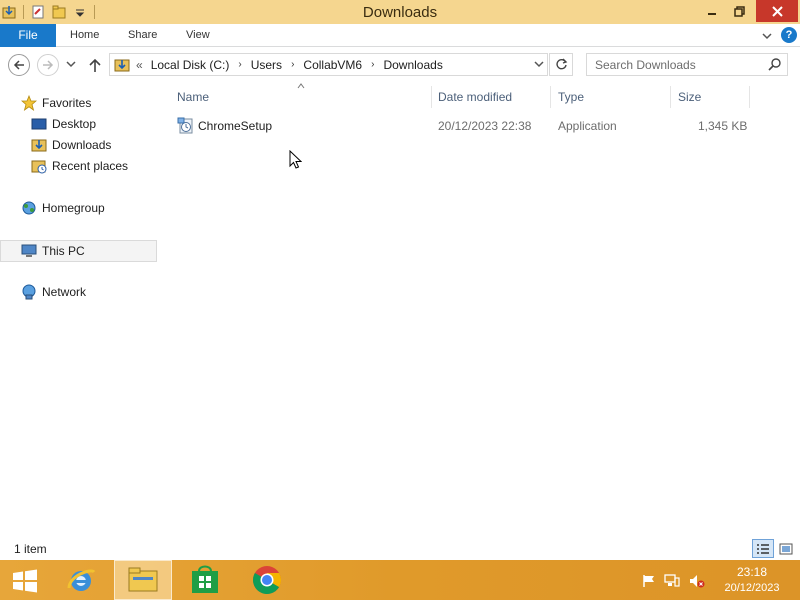 The image size is (800, 600). I want to click on expand-ribbon-button, so click(767, 36).